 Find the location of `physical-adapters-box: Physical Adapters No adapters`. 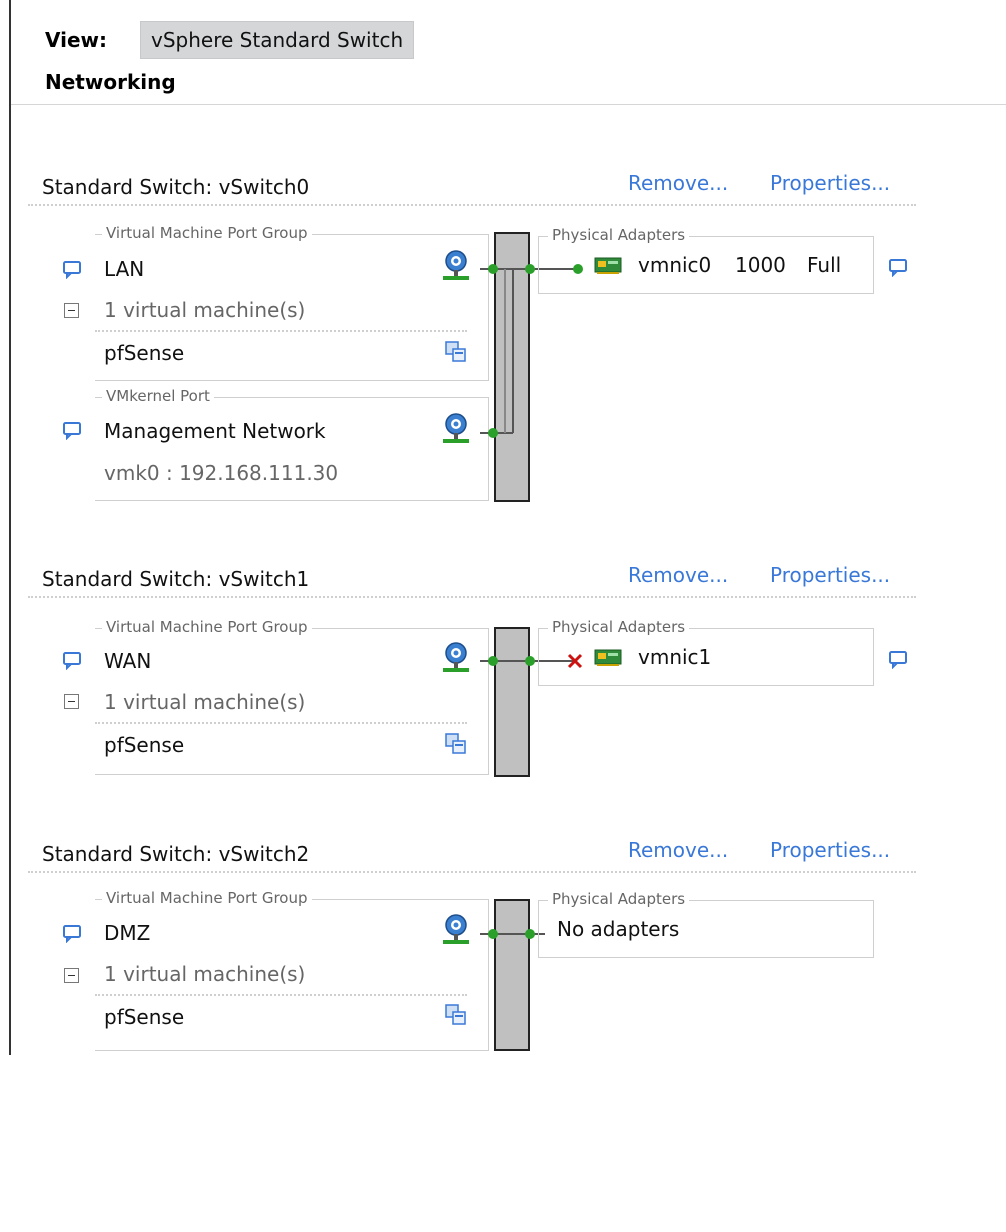

physical-adapters-box: Physical Adapters No adapters is located at coordinates (706, 924).